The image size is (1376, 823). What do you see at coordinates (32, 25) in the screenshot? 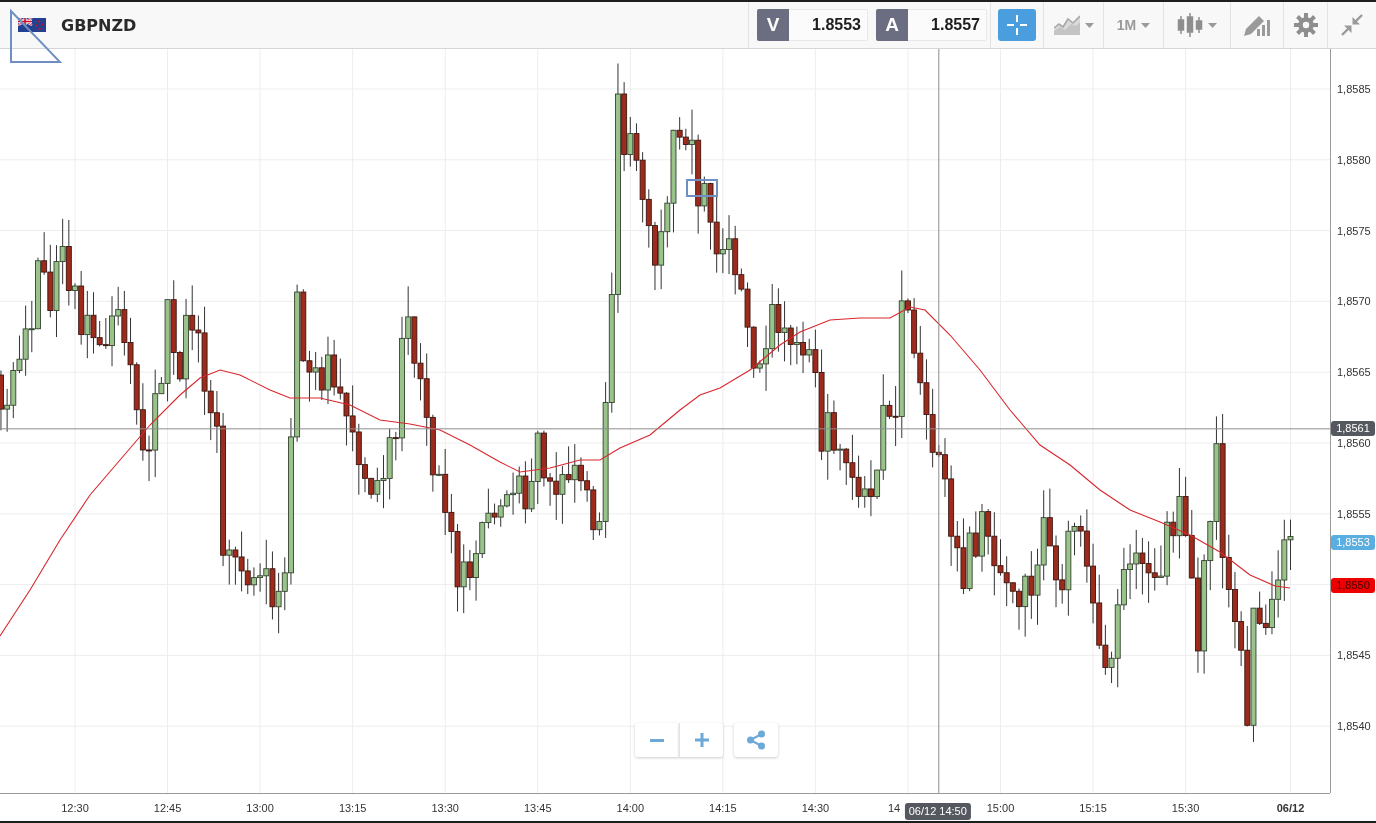
I see `flag-icon` at bounding box center [32, 25].